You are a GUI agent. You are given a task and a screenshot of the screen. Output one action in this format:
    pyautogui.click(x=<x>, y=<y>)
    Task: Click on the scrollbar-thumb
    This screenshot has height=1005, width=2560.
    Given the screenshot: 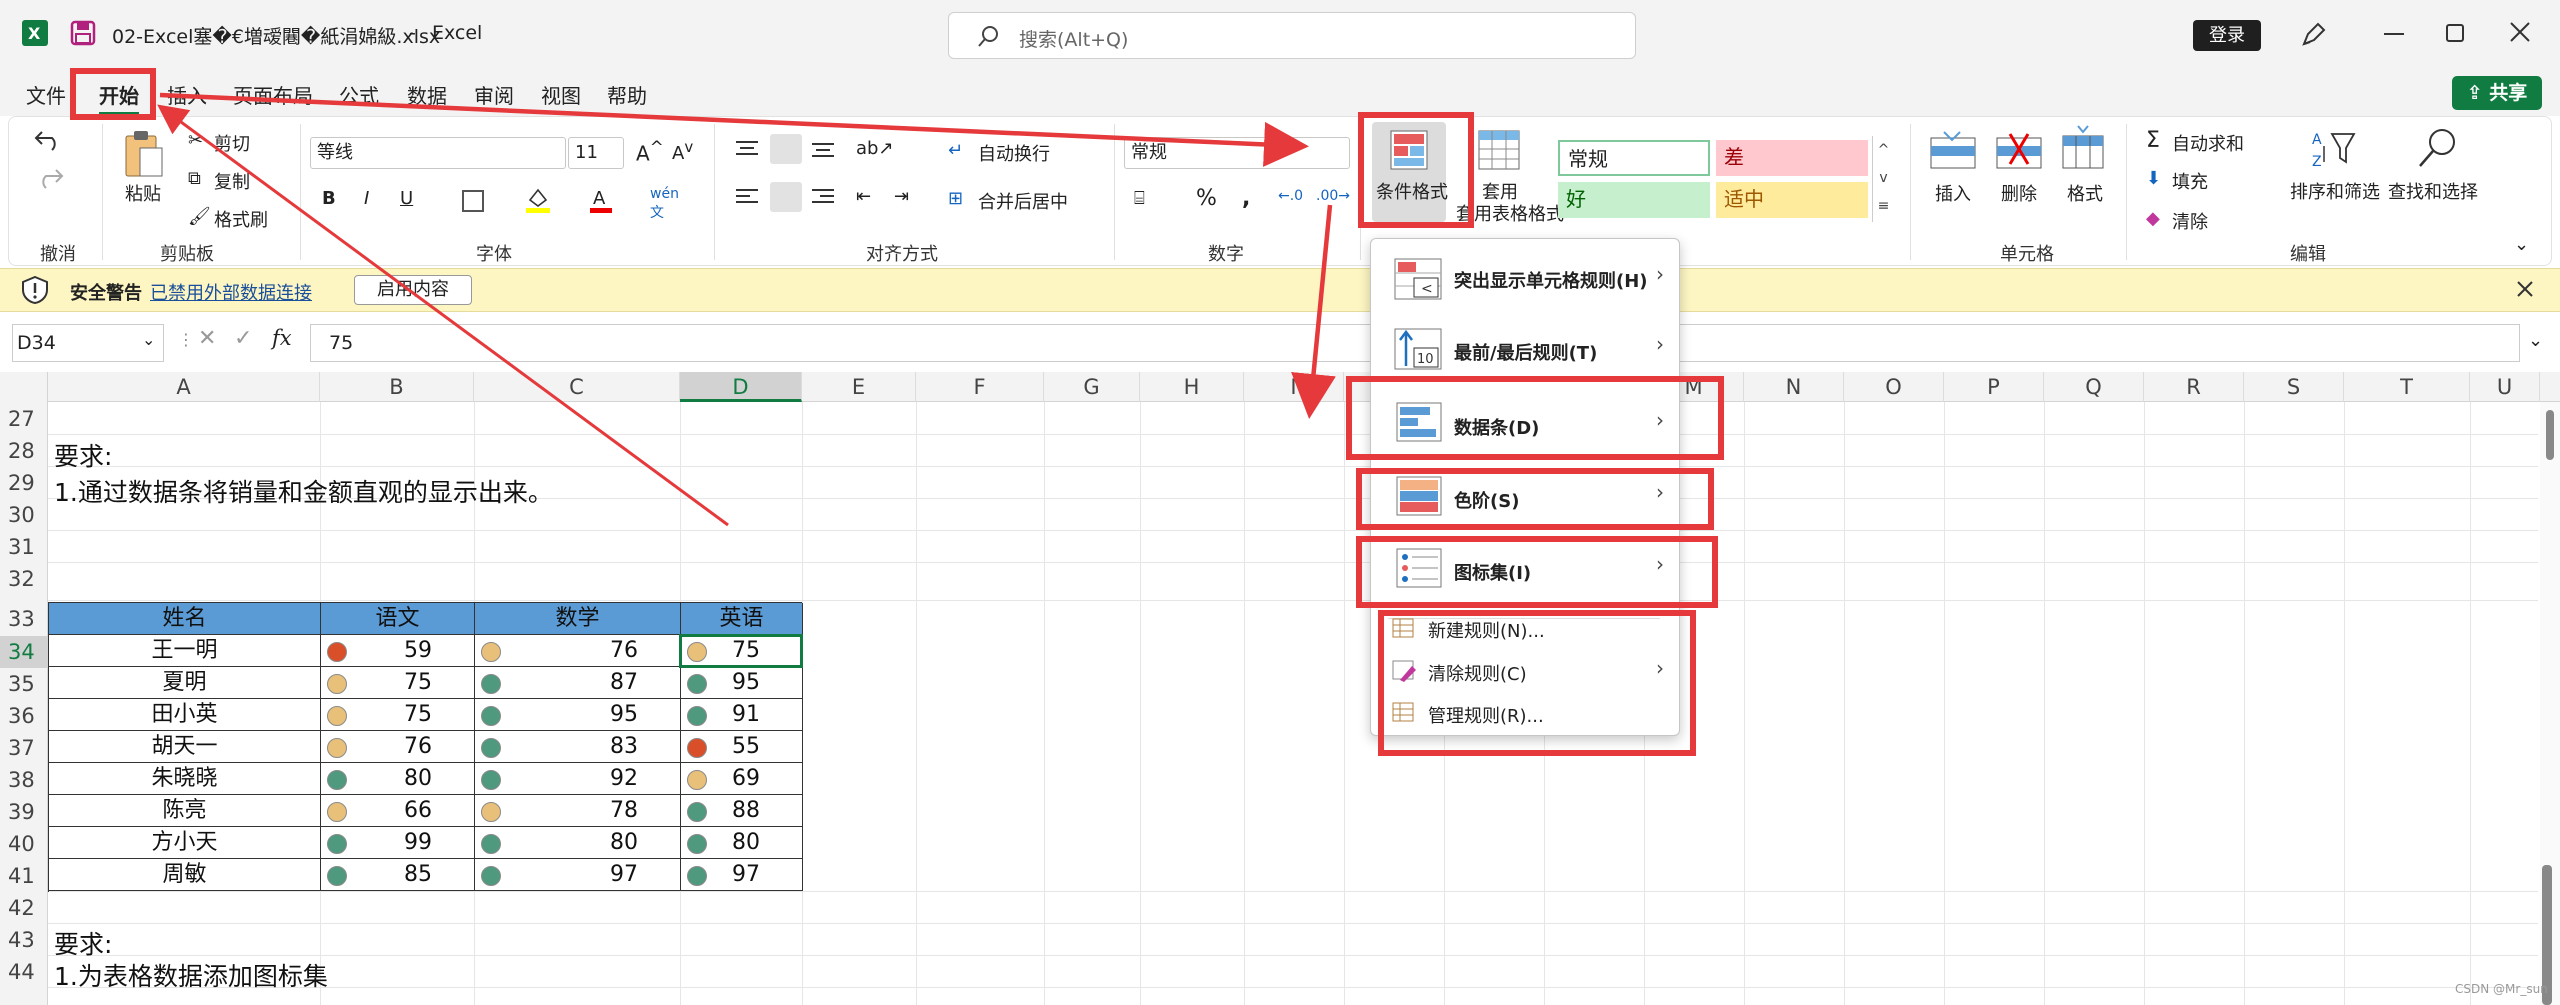 What is the action you would take?
    pyautogui.click(x=2550, y=435)
    